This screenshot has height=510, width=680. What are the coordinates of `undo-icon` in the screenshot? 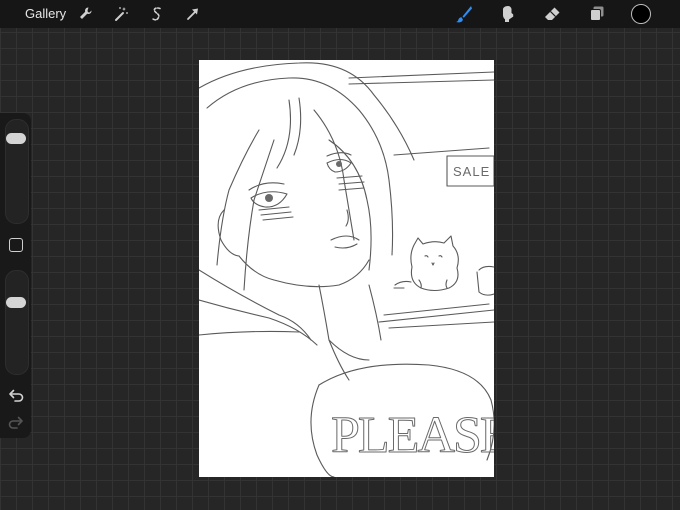 It's located at (16, 396).